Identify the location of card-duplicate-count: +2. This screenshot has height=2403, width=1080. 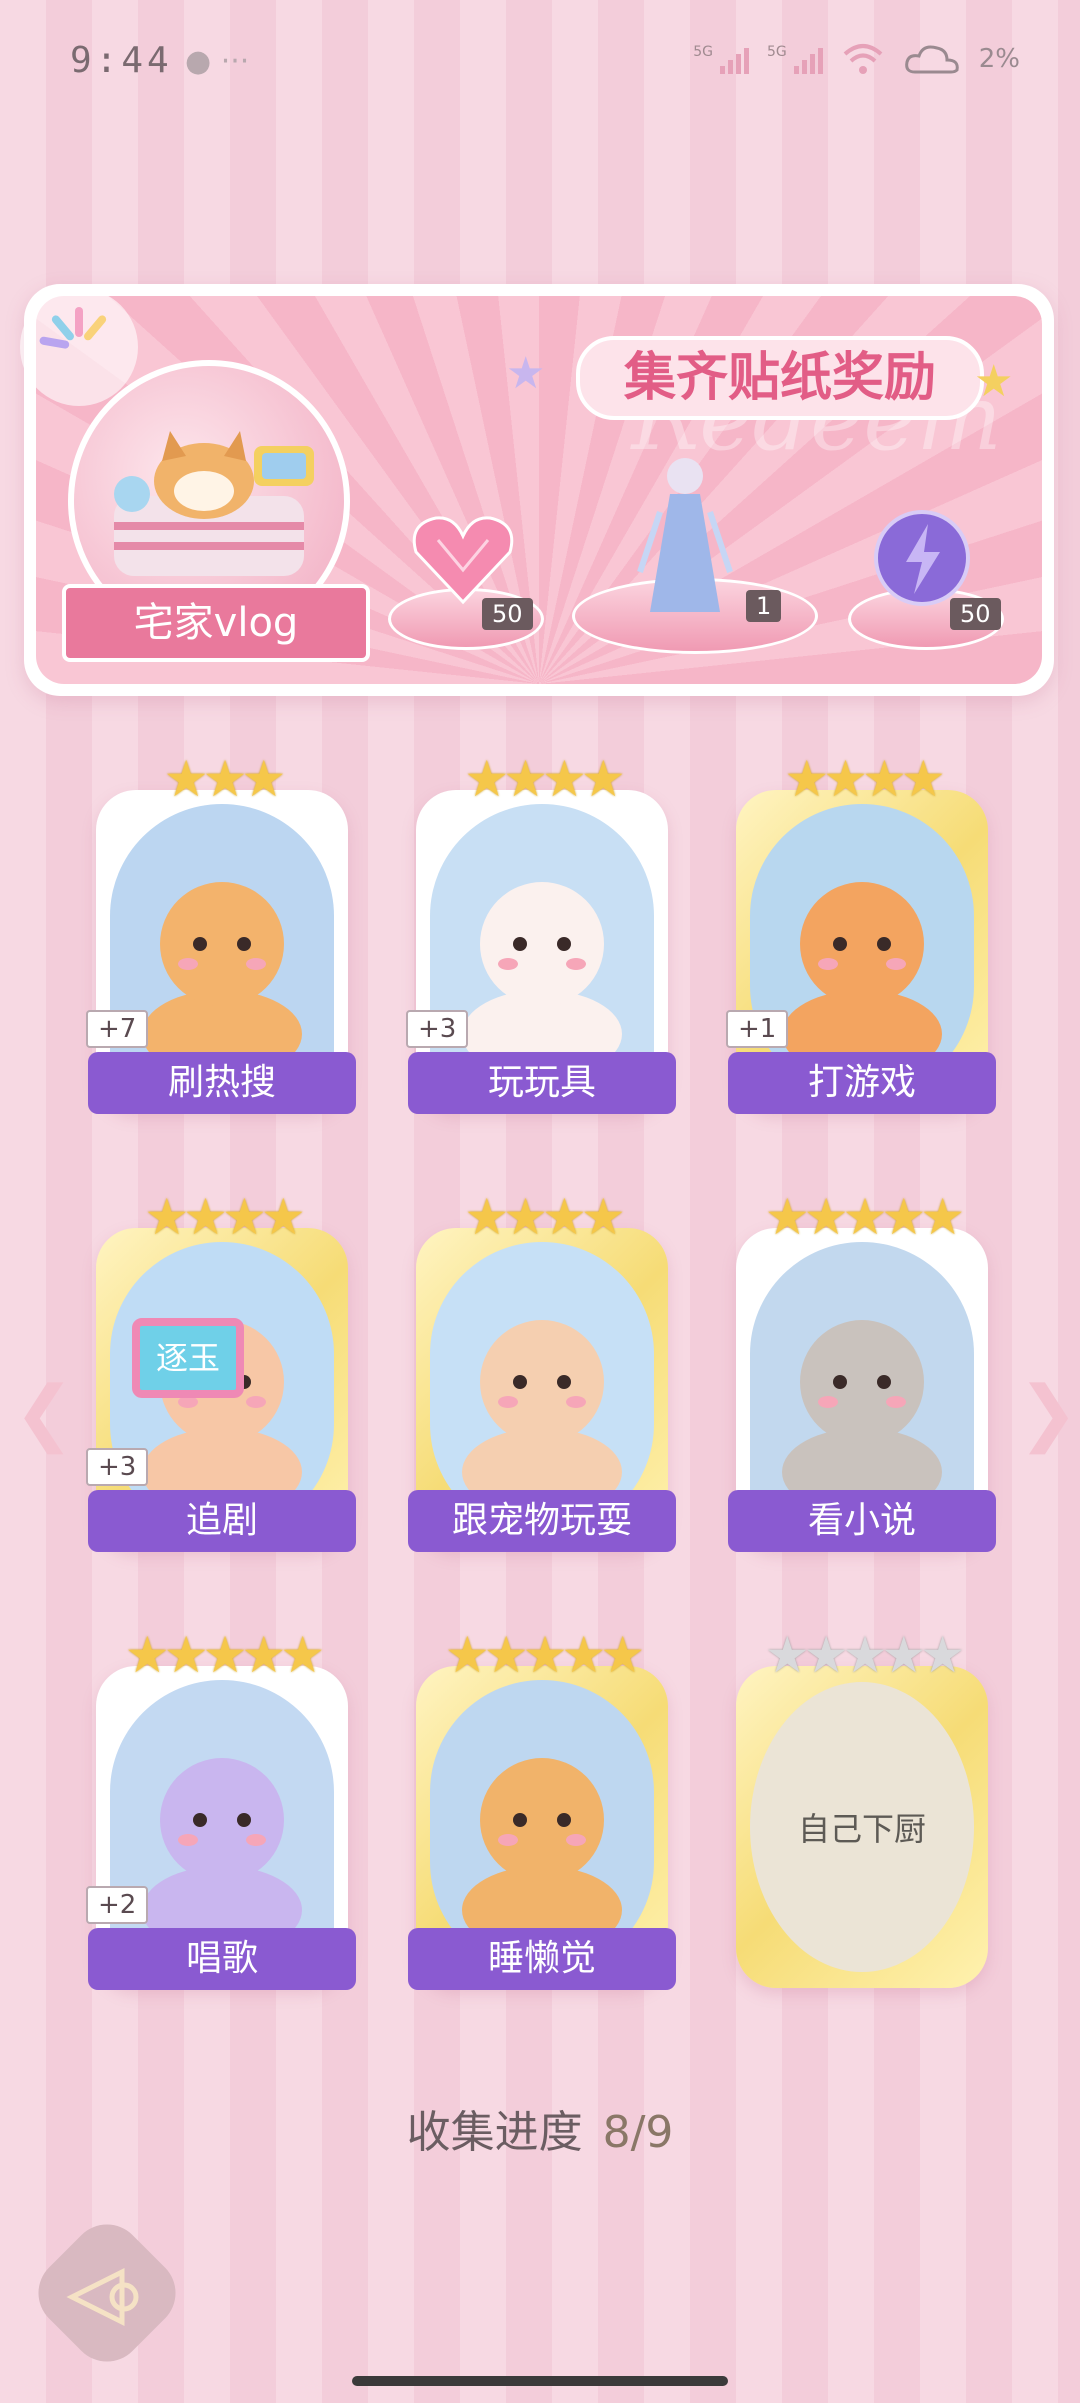
(117, 1905).